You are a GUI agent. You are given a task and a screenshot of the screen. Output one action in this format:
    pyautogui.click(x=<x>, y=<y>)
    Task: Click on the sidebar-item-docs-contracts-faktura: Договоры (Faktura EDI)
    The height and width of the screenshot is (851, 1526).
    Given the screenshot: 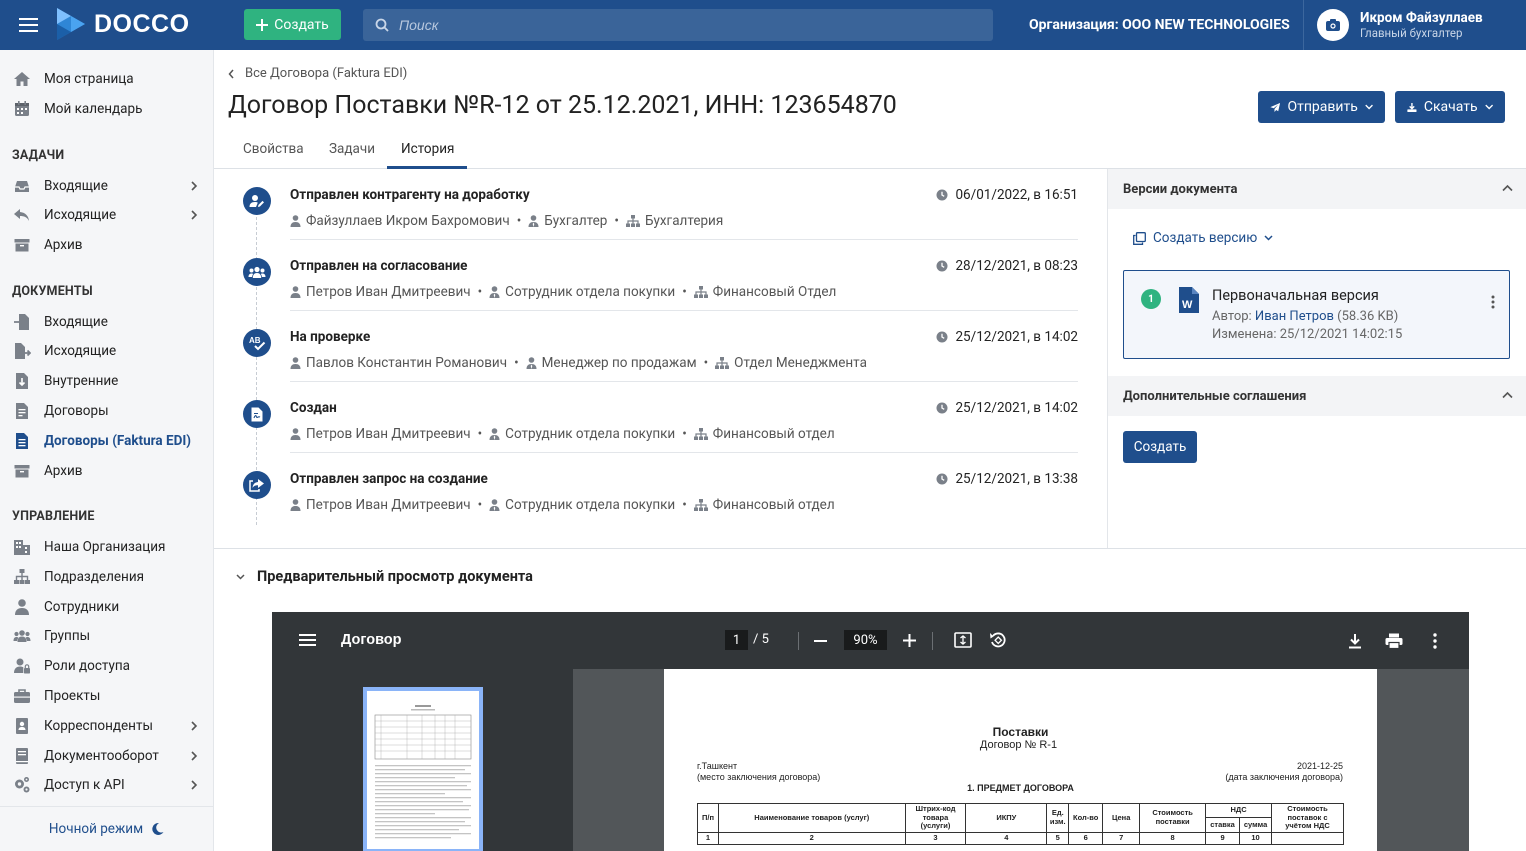 What is the action you would take?
    pyautogui.click(x=106, y=441)
    